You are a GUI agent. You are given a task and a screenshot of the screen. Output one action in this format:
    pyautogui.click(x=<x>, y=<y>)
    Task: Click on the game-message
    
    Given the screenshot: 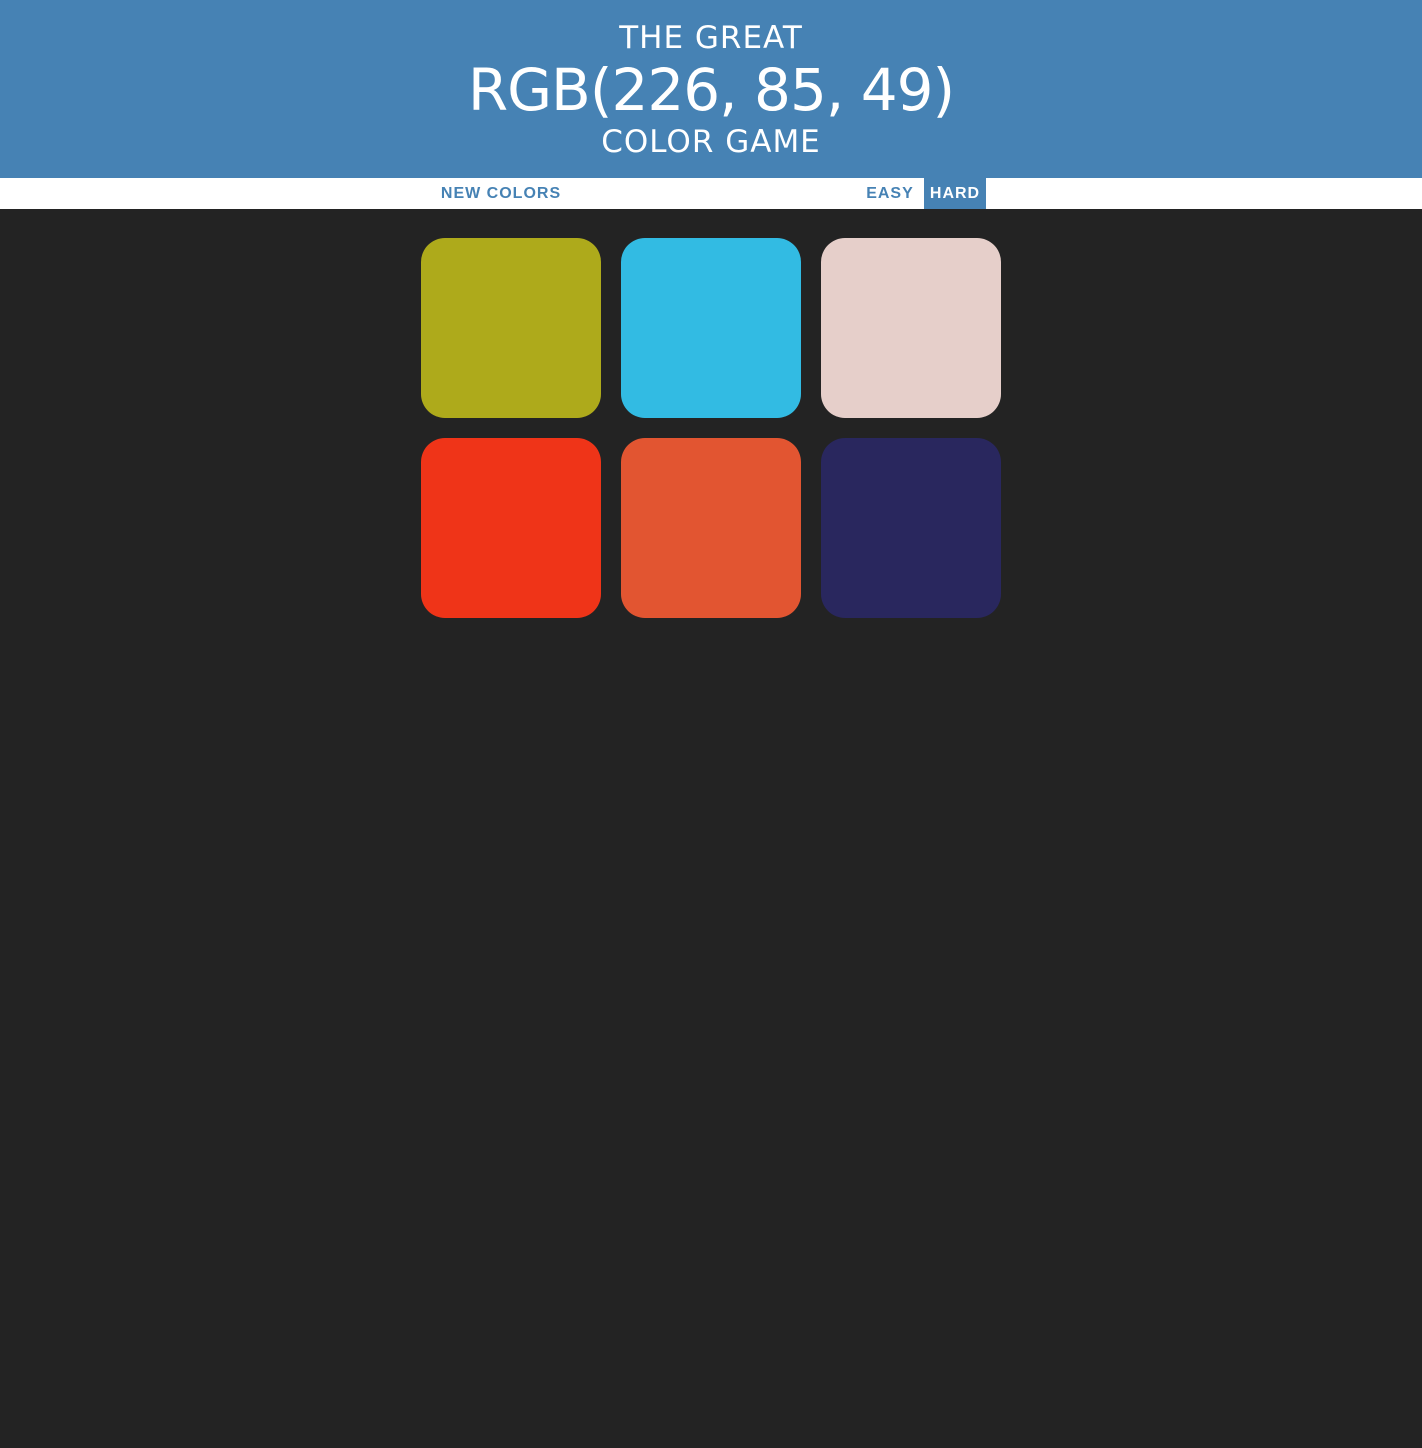 What is the action you would take?
    pyautogui.click(x=711, y=193)
    